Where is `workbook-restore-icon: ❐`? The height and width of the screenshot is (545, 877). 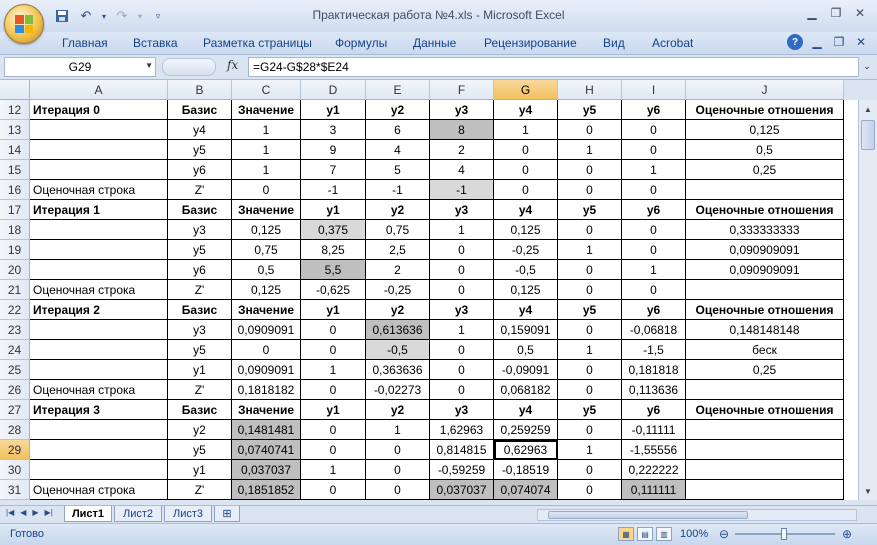 workbook-restore-icon: ❐ is located at coordinates (839, 42).